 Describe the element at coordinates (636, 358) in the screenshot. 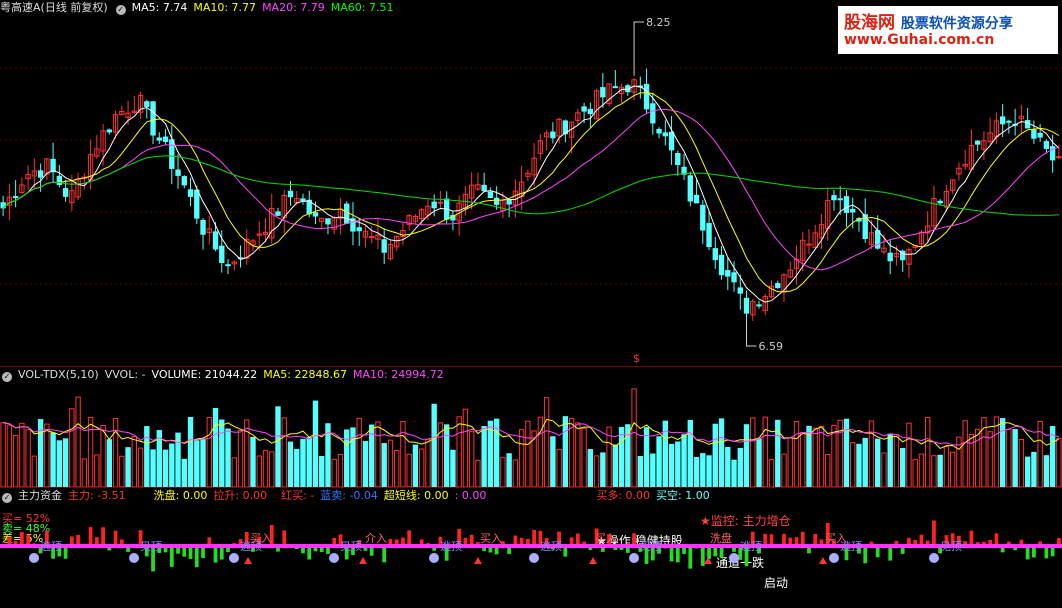

I see `dollar-marker: $` at that location.